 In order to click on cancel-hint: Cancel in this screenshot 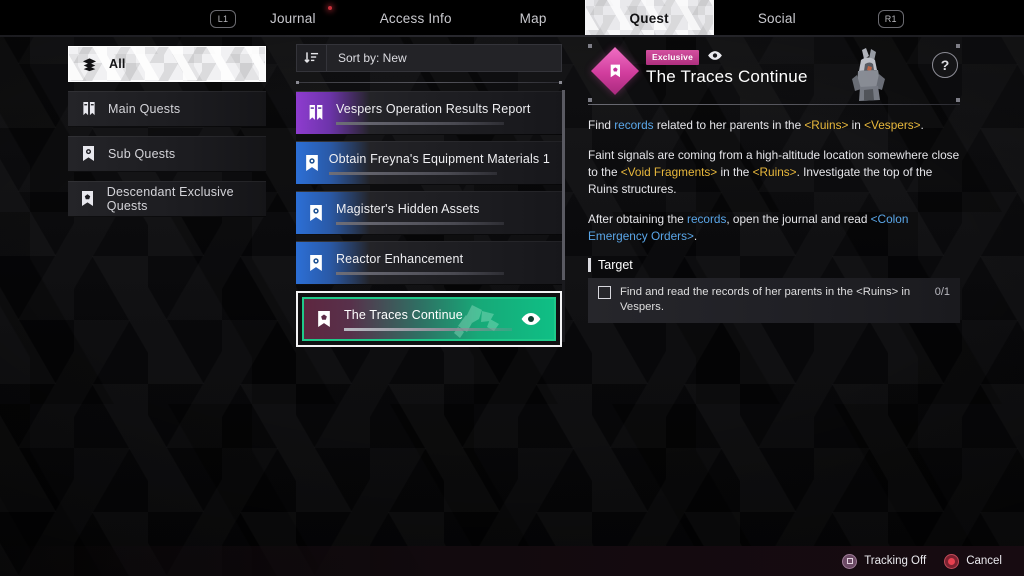, I will do `click(973, 561)`.